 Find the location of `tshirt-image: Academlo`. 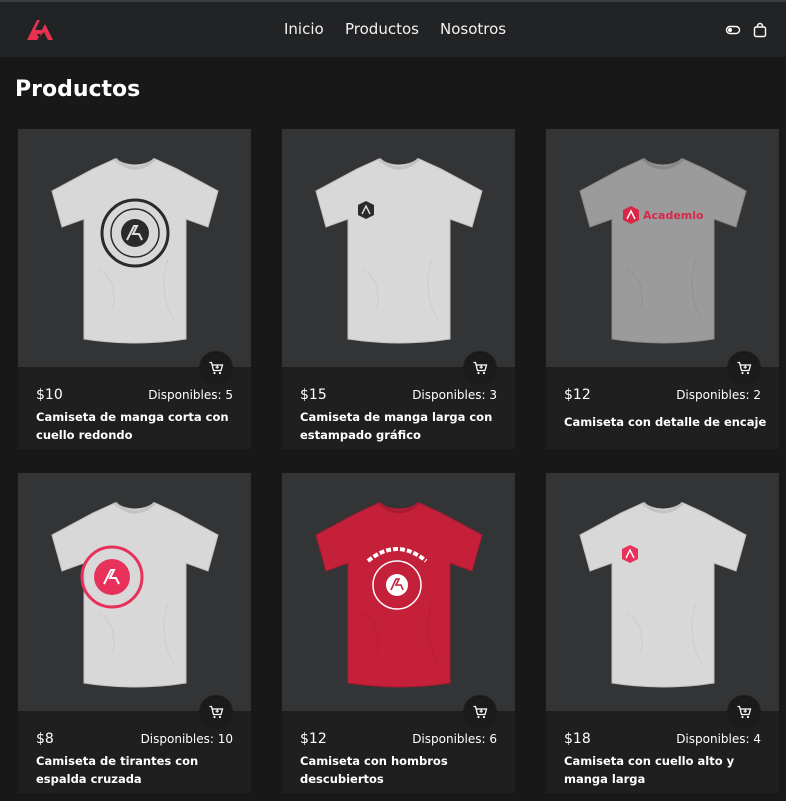

tshirt-image: Academlo is located at coordinates (663, 250).